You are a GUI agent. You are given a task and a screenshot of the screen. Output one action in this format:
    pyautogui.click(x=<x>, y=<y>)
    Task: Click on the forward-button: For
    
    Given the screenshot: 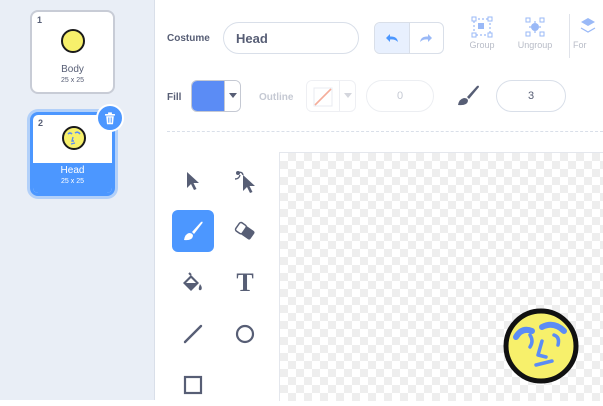 What is the action you would take?
    pyautogui.click(x=588, y=33)
    